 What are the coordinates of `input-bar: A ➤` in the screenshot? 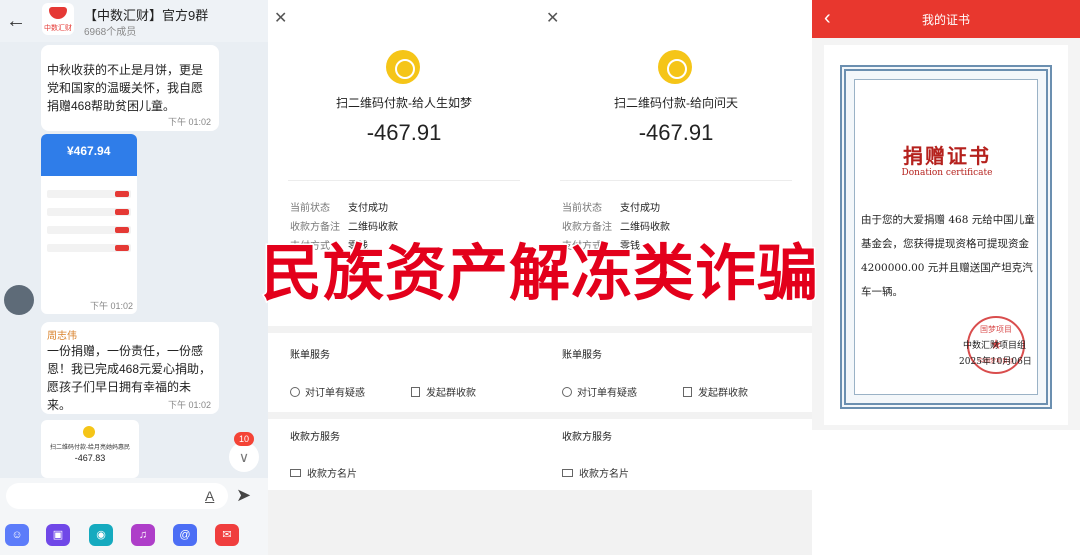 It's located at (134, 497).